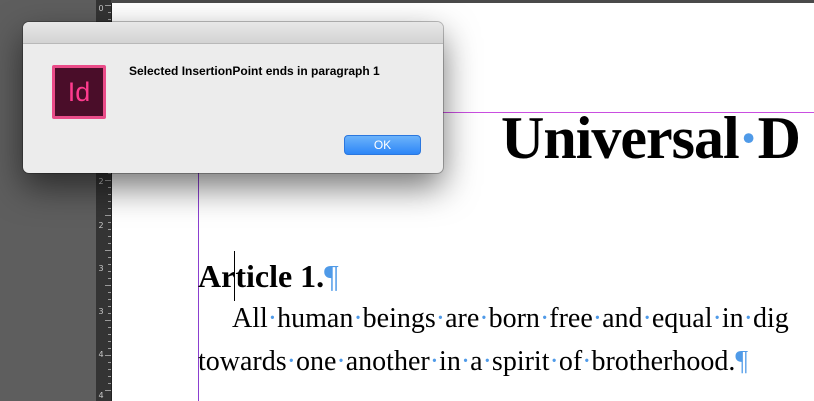 This screenshot has width=814, height=401. What do you see at coordinates (387, 361) in the screenshot?
I see `body-word: another` at bounding box center [387, 361].